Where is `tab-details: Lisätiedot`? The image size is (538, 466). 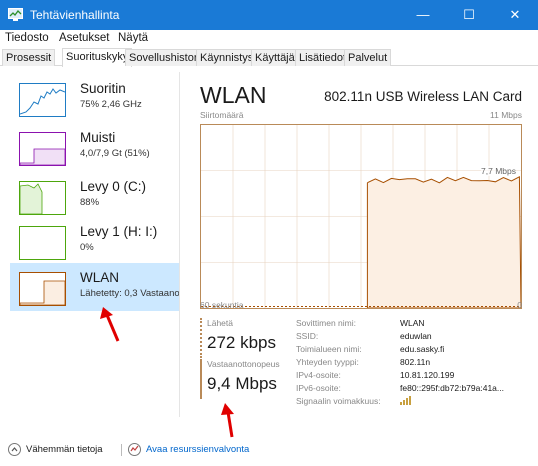
tab-details: Lisätiedot is located at coordinates (323, 57).